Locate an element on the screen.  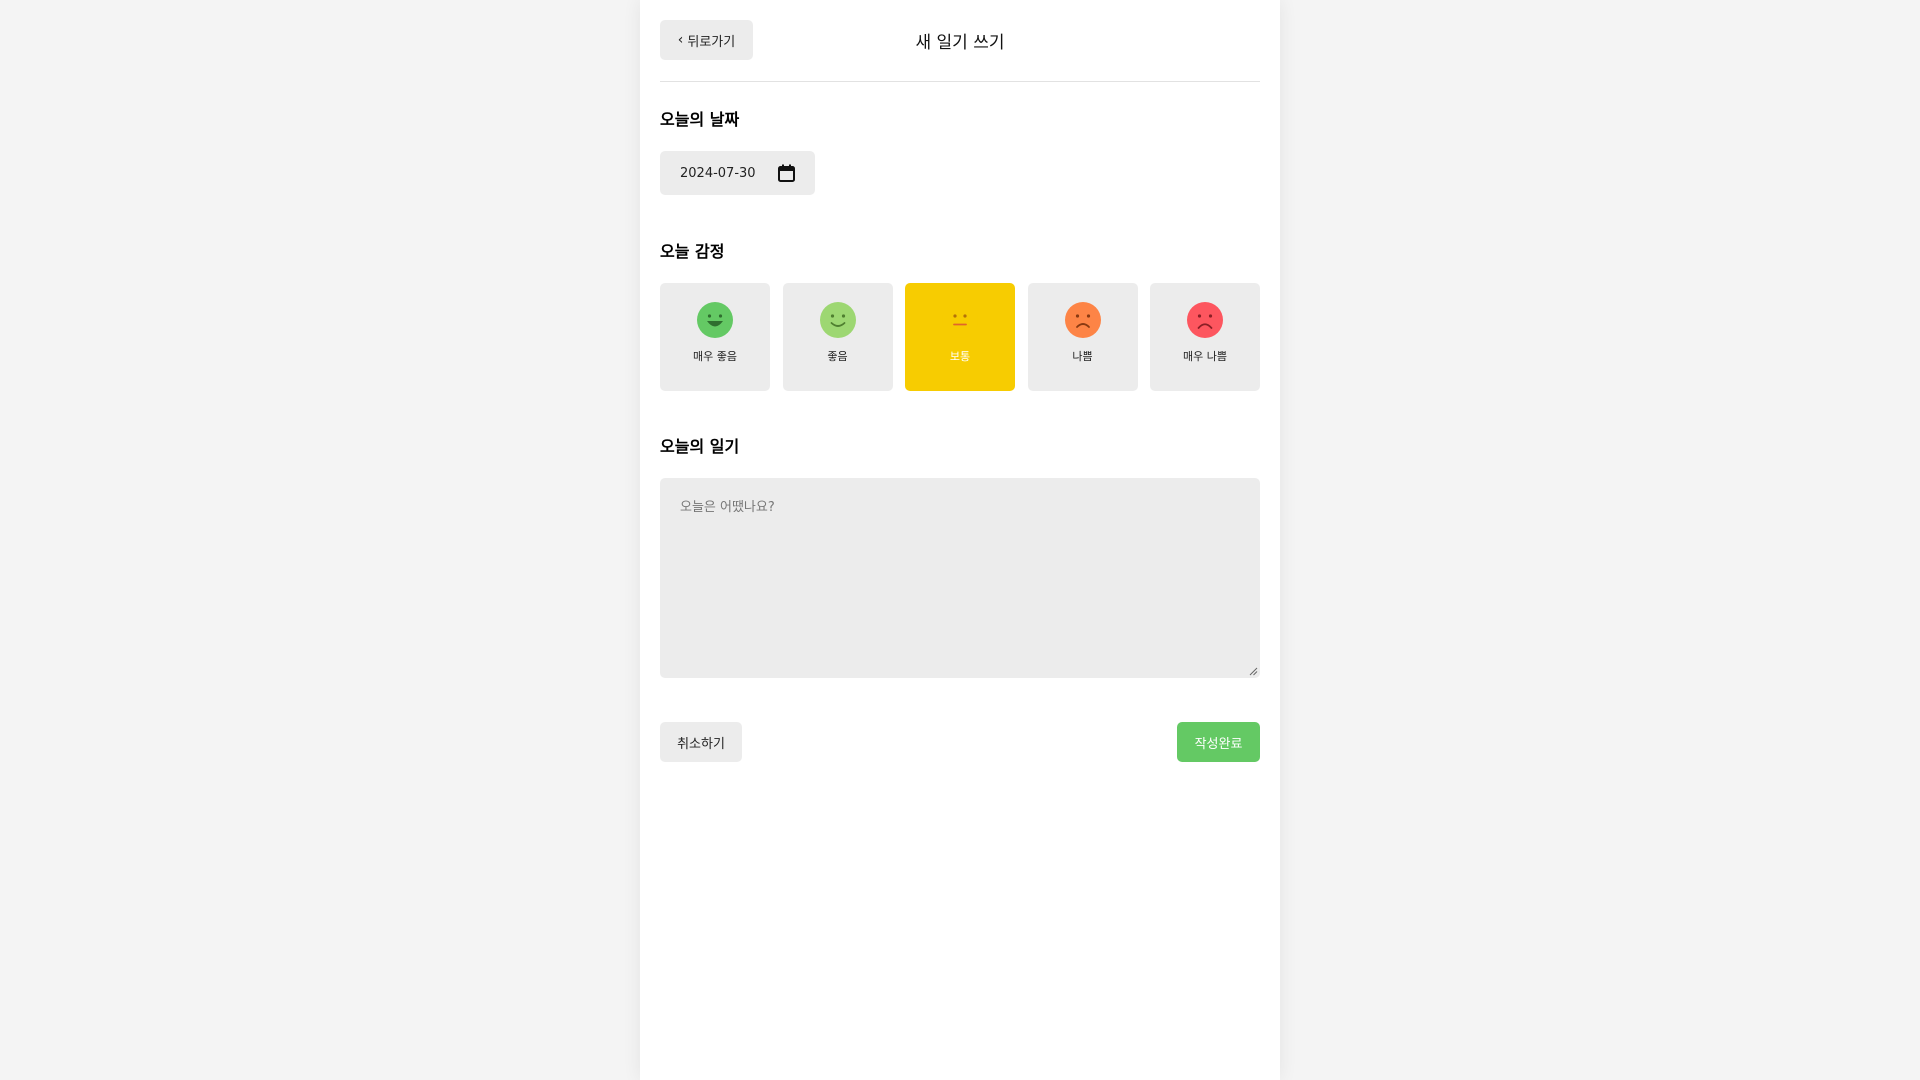
calendar-icon is located at coordinates (786, 173).